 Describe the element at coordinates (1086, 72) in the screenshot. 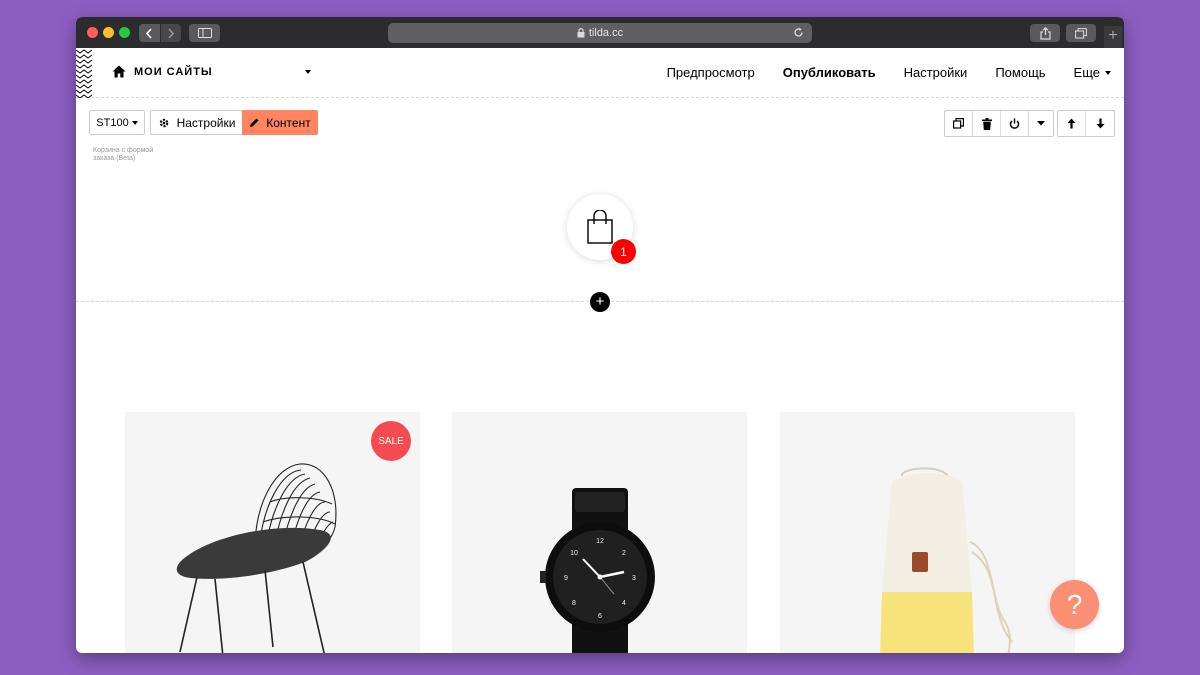

I see `more-label: Еще` at that location.